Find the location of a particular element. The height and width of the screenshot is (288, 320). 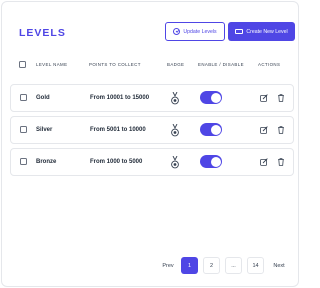

column-header-points: POINTS TO COLLECT is located at coordinates (115, 64).